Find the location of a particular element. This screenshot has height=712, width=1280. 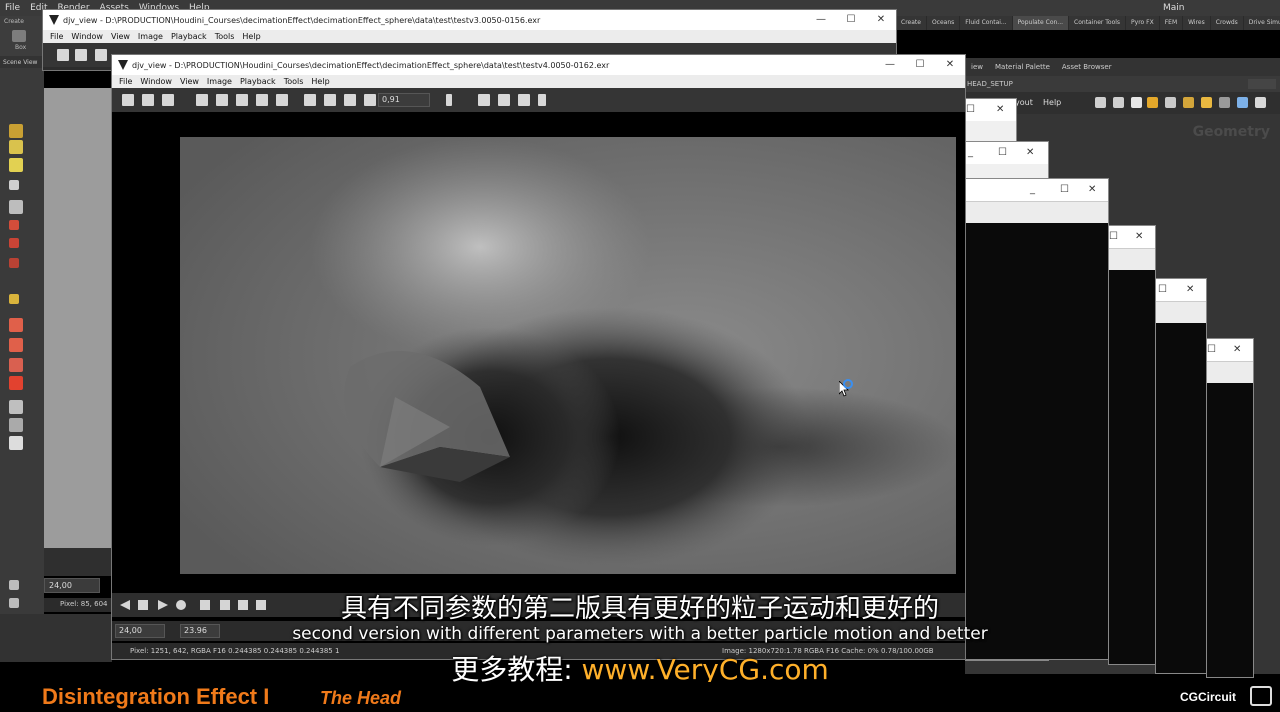

brush-icon is located at coordinates (449, 100).